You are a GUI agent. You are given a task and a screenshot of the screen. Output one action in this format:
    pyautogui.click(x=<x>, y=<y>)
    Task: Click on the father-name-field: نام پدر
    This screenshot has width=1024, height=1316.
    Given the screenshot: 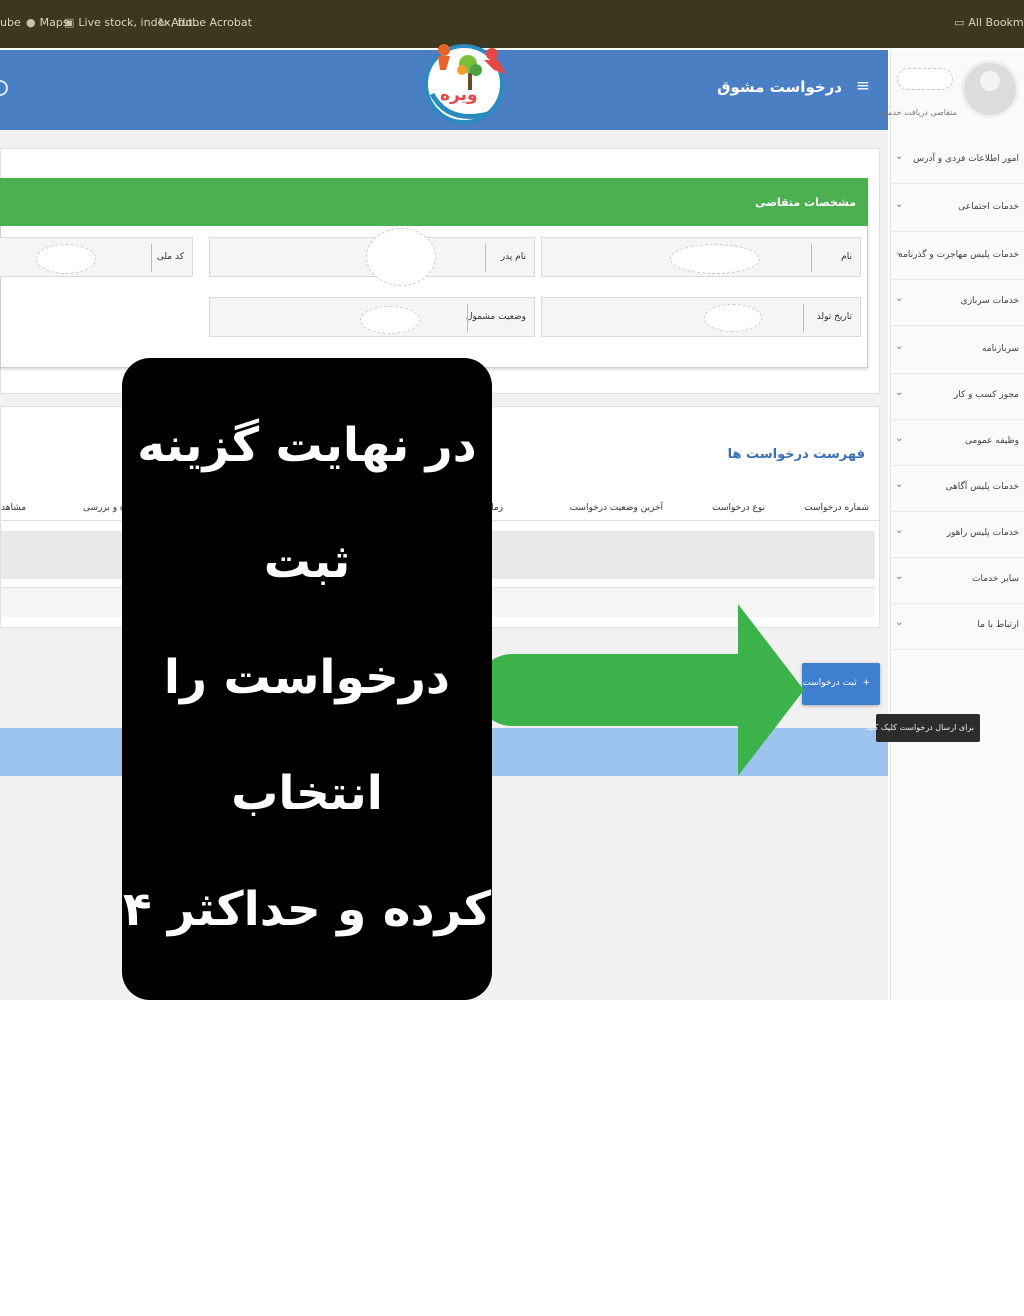 What is the action you would take?
    pyautogui.click(x=372, y=257)
    